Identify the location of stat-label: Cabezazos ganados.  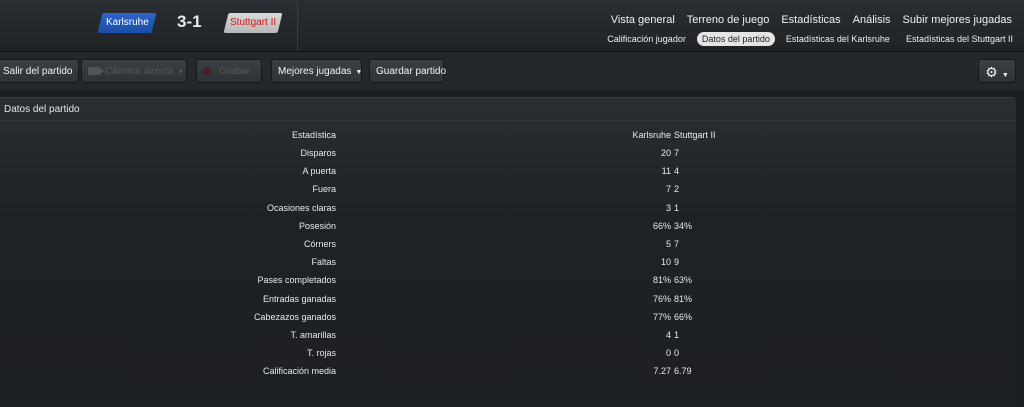
(294, 316).